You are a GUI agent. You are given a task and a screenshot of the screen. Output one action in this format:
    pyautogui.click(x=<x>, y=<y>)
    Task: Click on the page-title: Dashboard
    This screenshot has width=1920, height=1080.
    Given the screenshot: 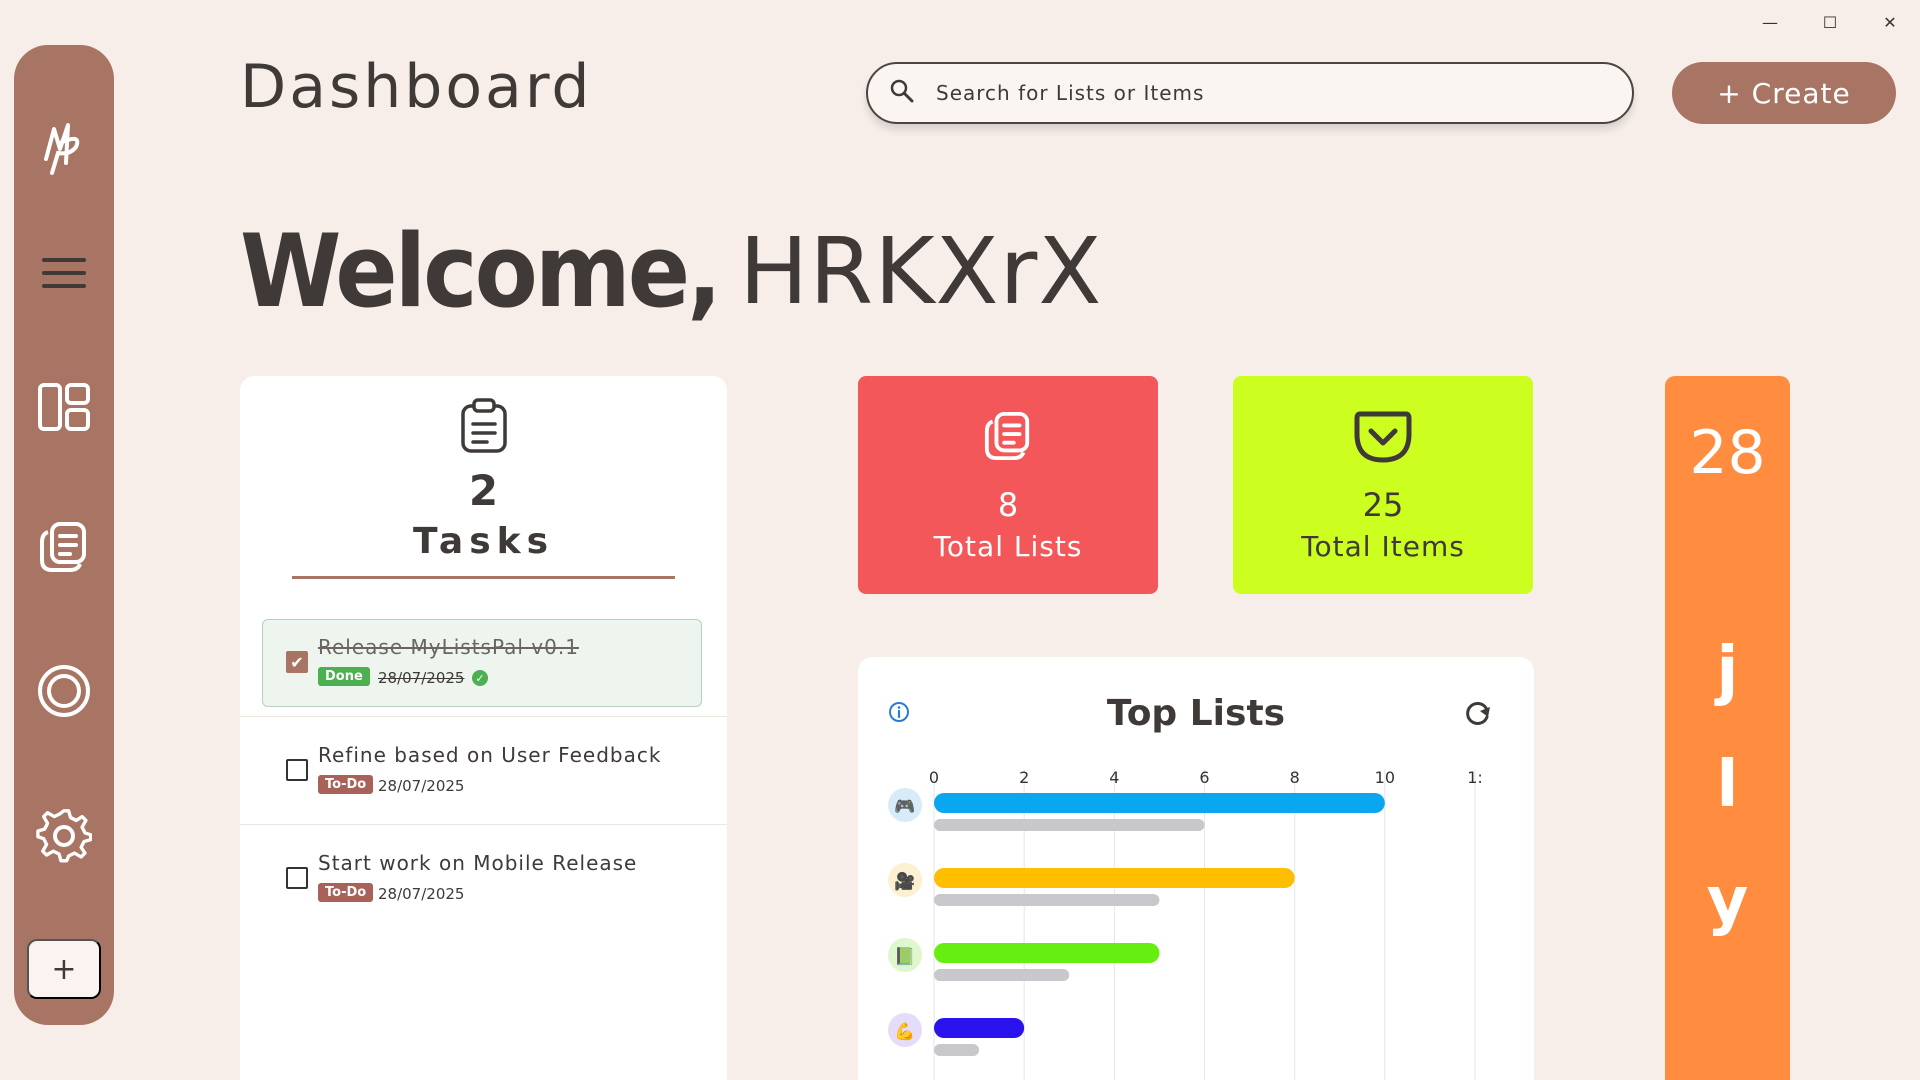 What is the action you would take?
    pyautogui.click(x=416, y=87)
    